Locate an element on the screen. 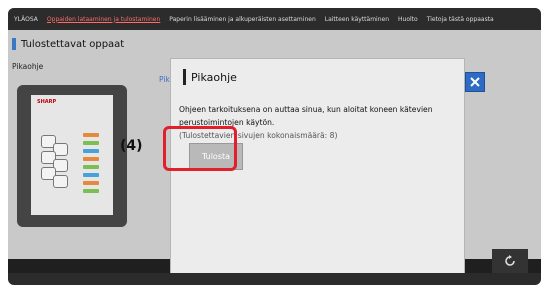 Image resolution: width=549 pixels, height=293 pixels. dialog-title: Pikaohje is located at coordinates (210, 77).